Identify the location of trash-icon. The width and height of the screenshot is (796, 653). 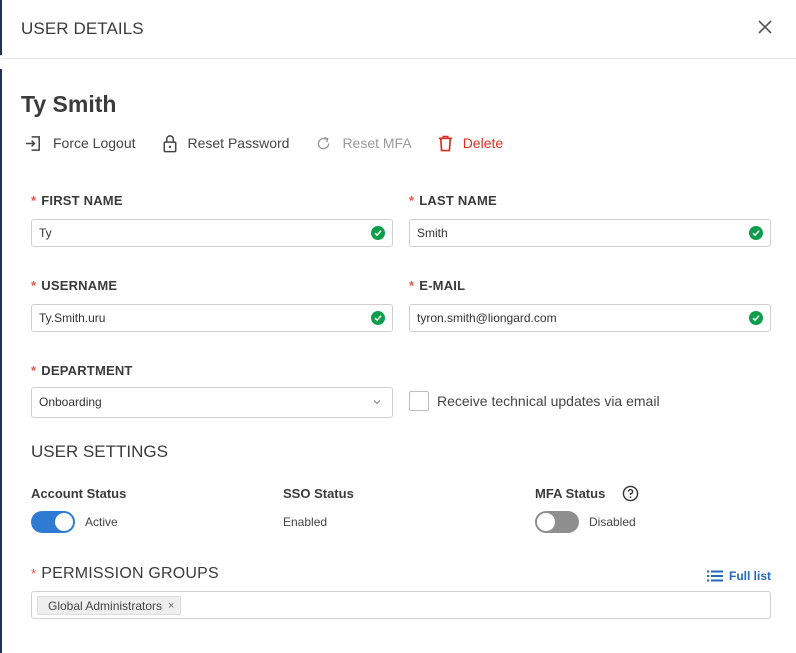
(445, 143).